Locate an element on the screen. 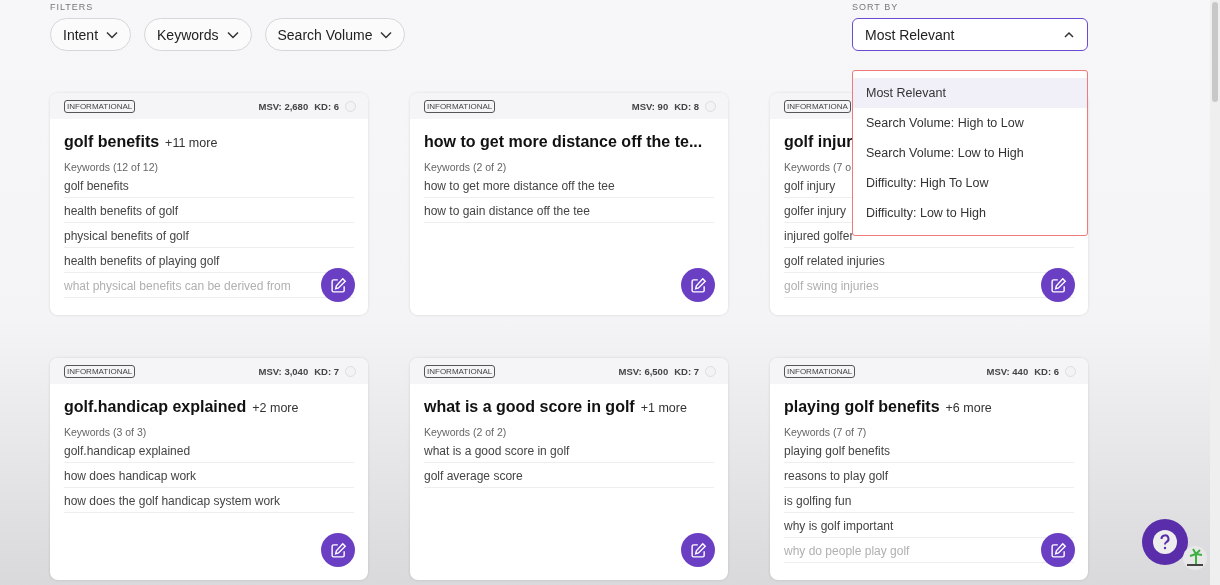  msv-value: MSV: 6,500 is located at coordinates (643, 371).